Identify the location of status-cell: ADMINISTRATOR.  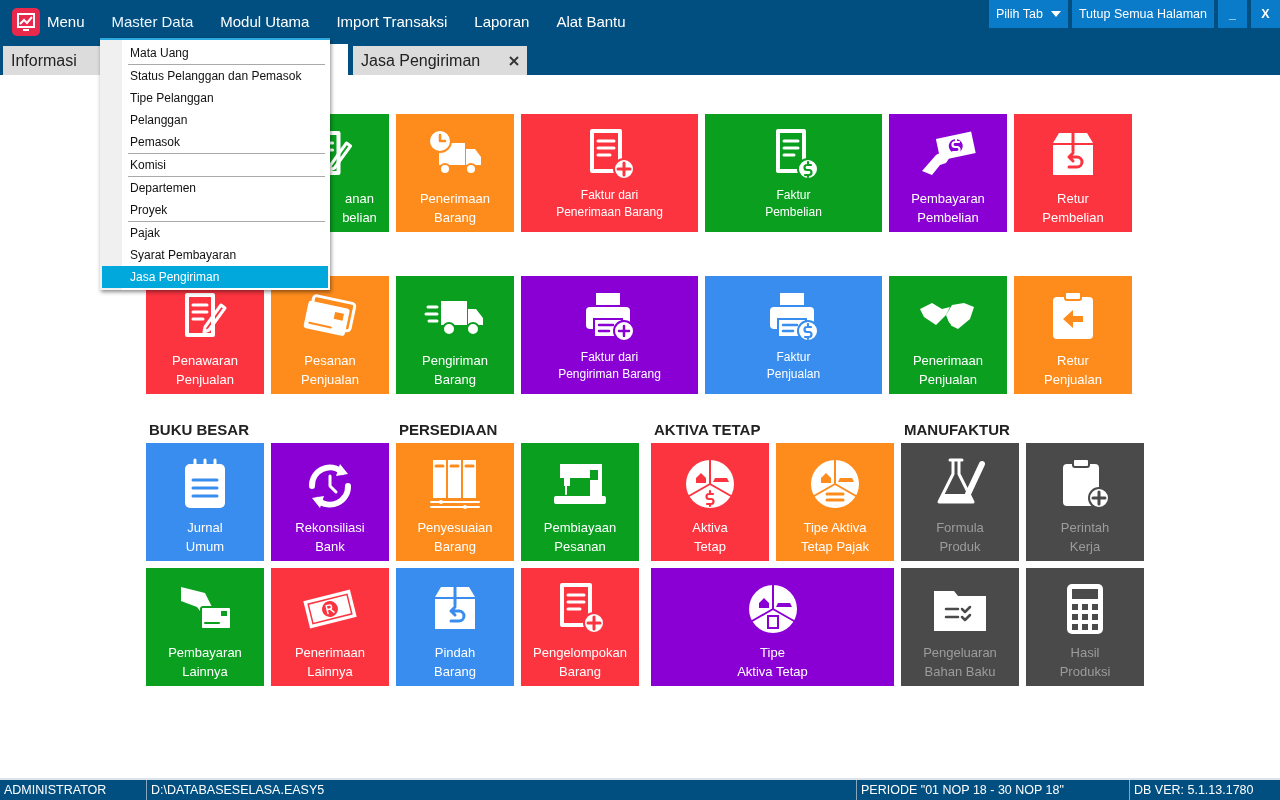
(73, 790).